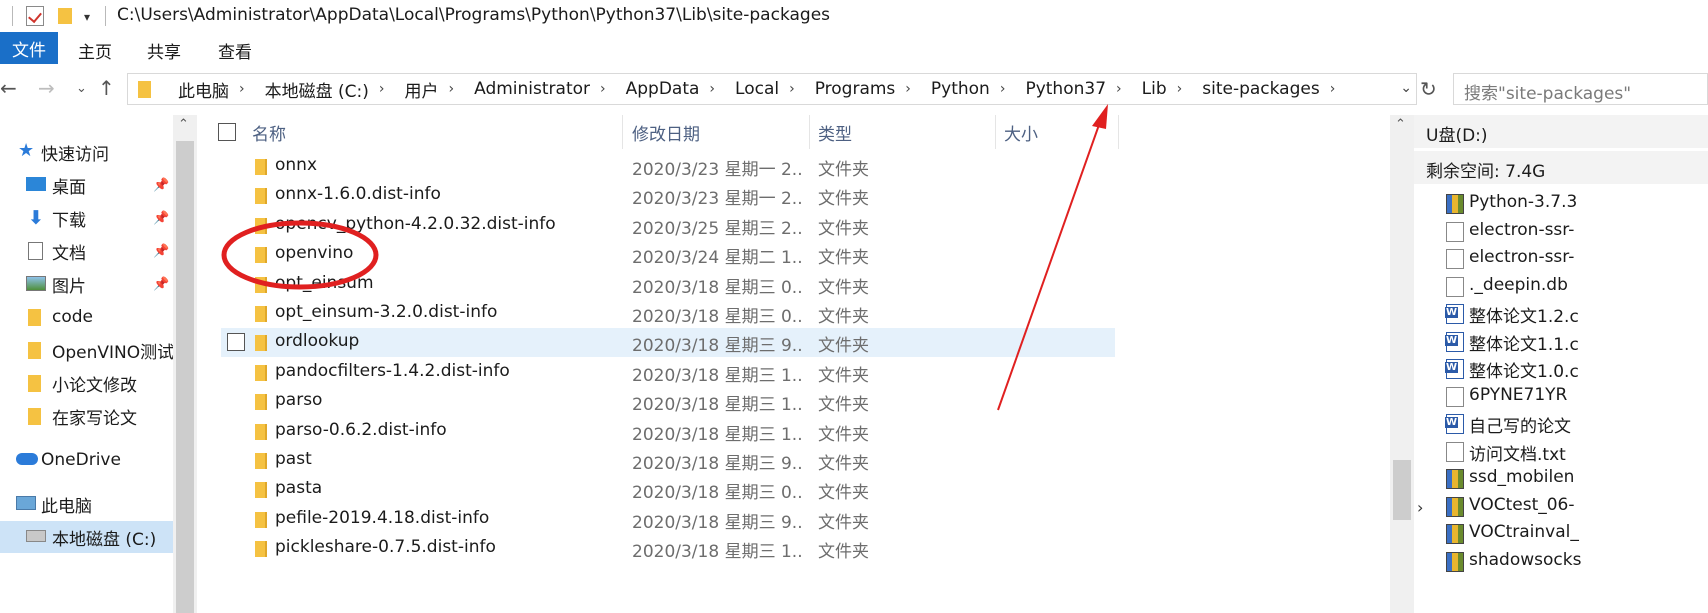  I want to click on breadcrumb-item: 本地磁盘 (C:), so click(312, 89).